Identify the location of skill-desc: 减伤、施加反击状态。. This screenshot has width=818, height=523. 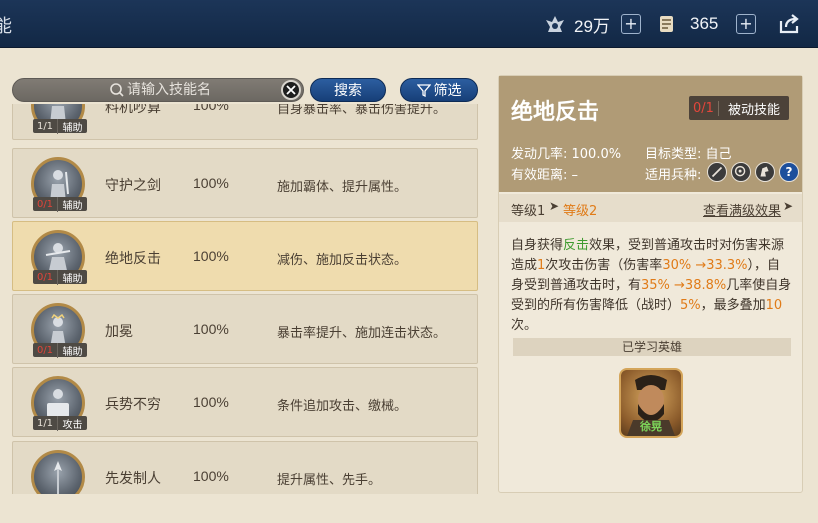
(342, 260).